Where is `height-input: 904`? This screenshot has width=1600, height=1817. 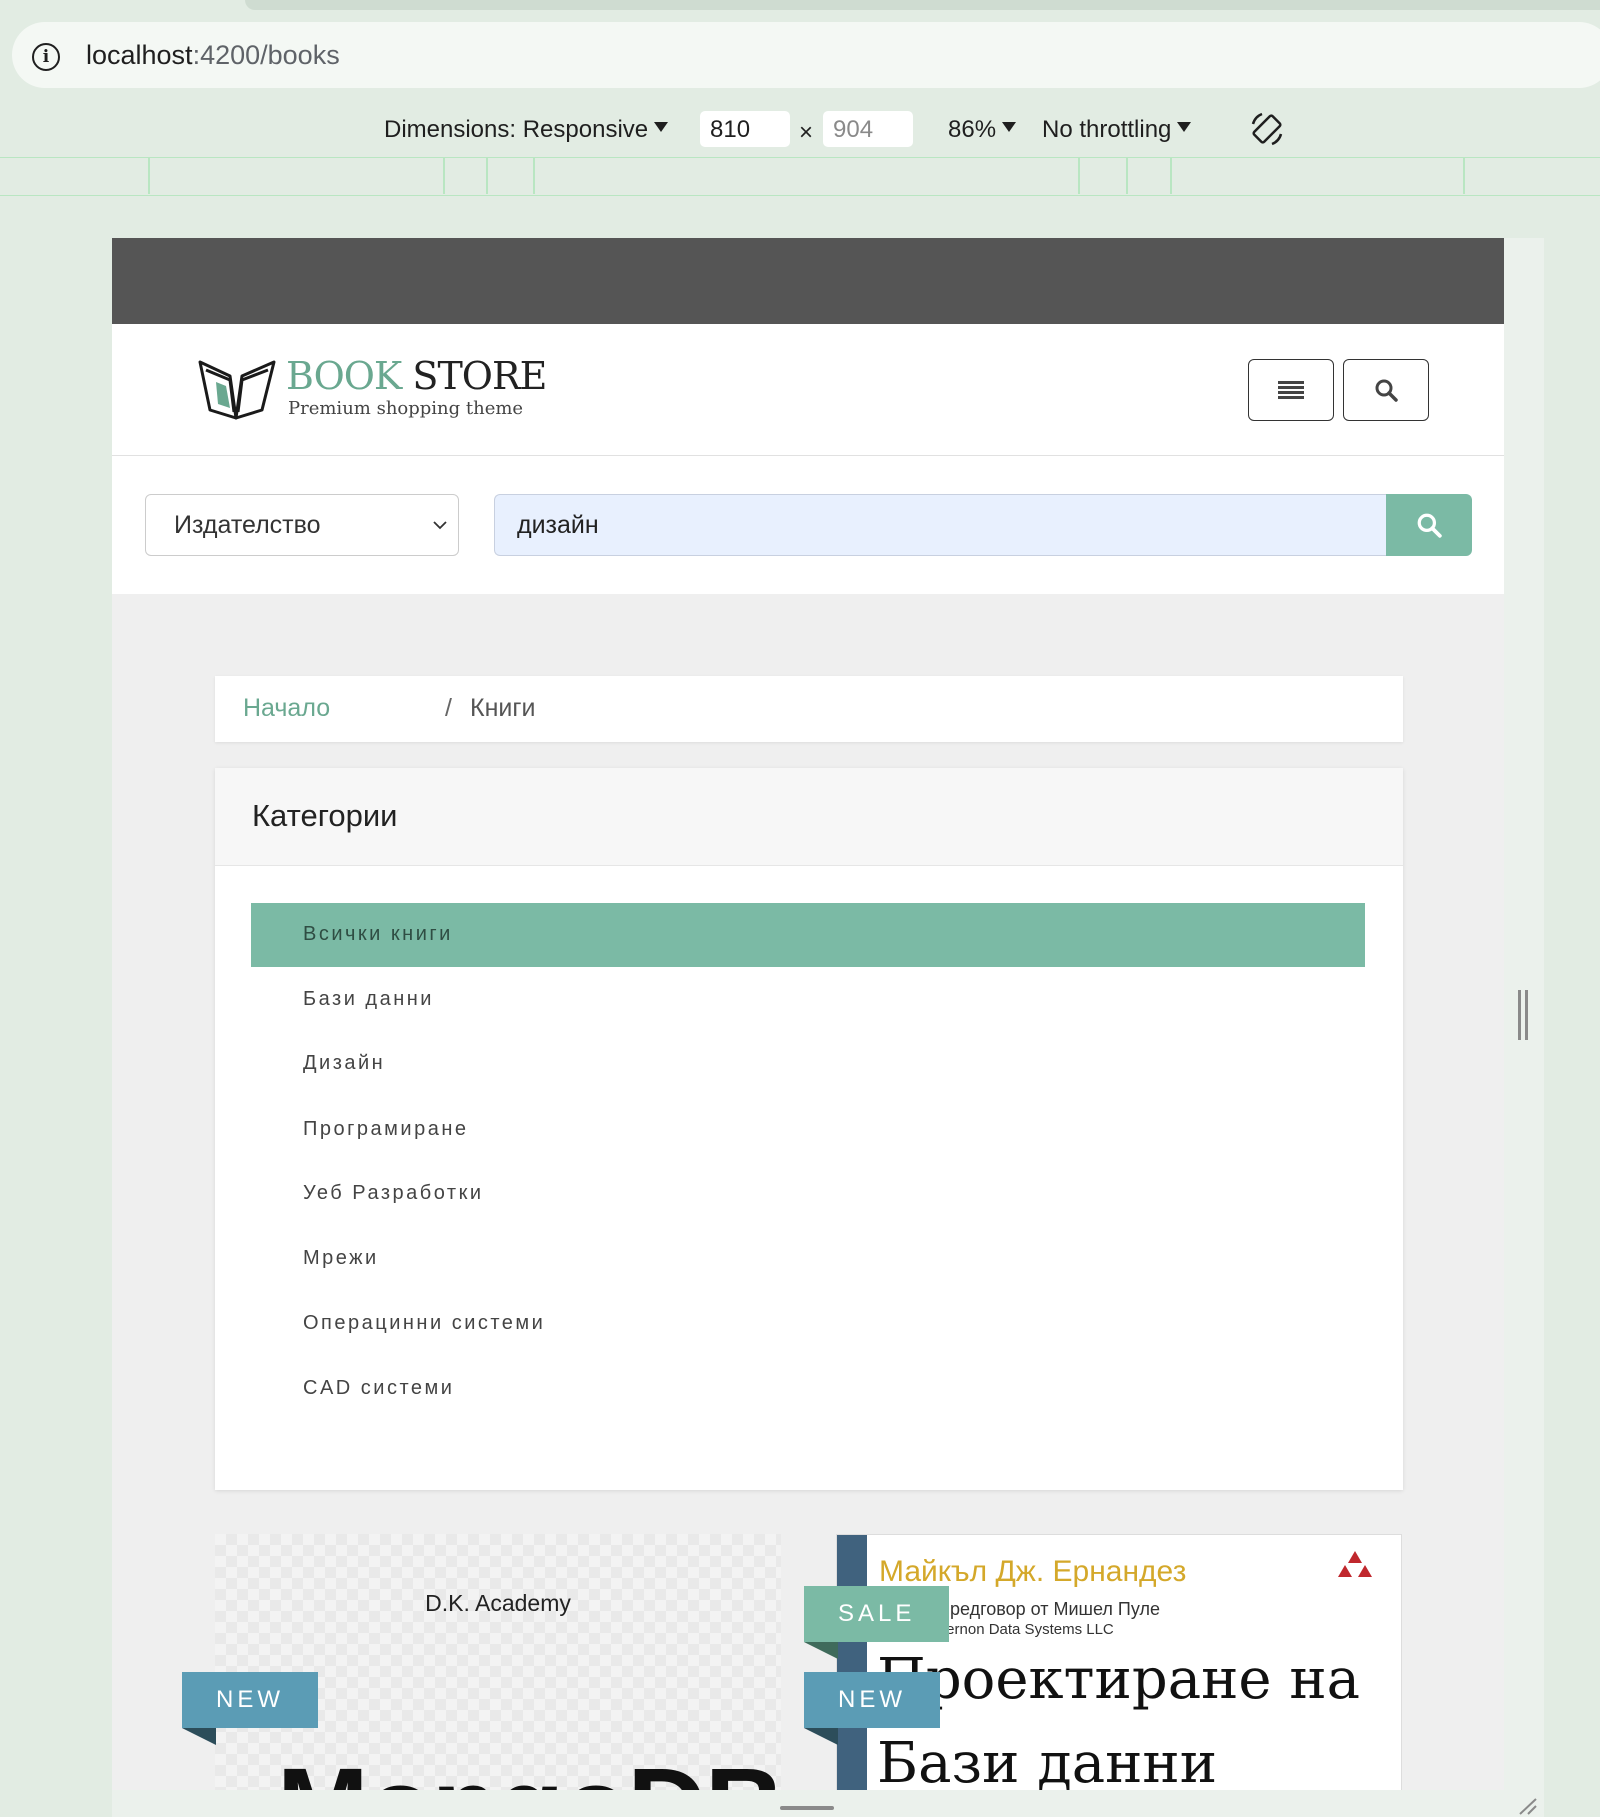 height-input: 904 is located at coordinates (868, 129).